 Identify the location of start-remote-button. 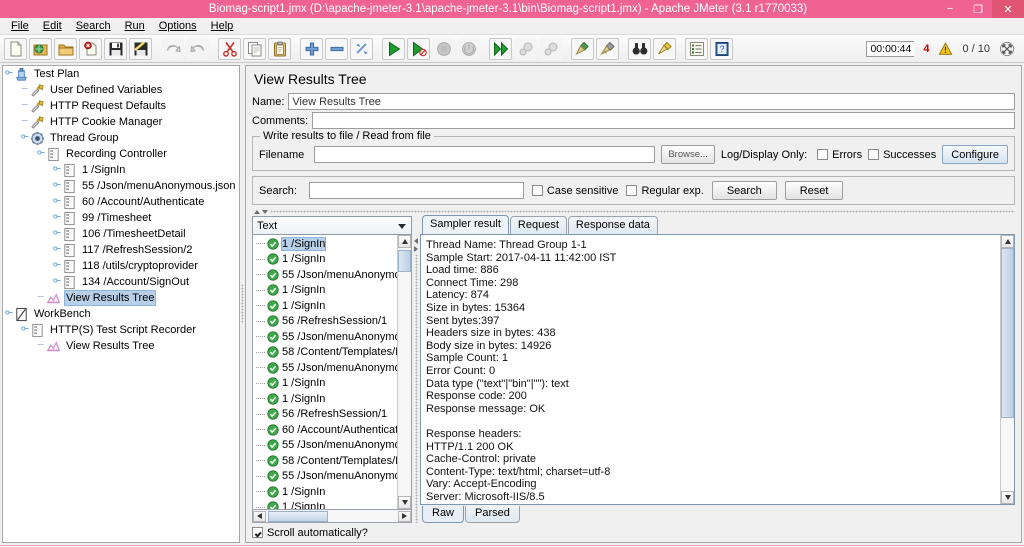
(500, 48).